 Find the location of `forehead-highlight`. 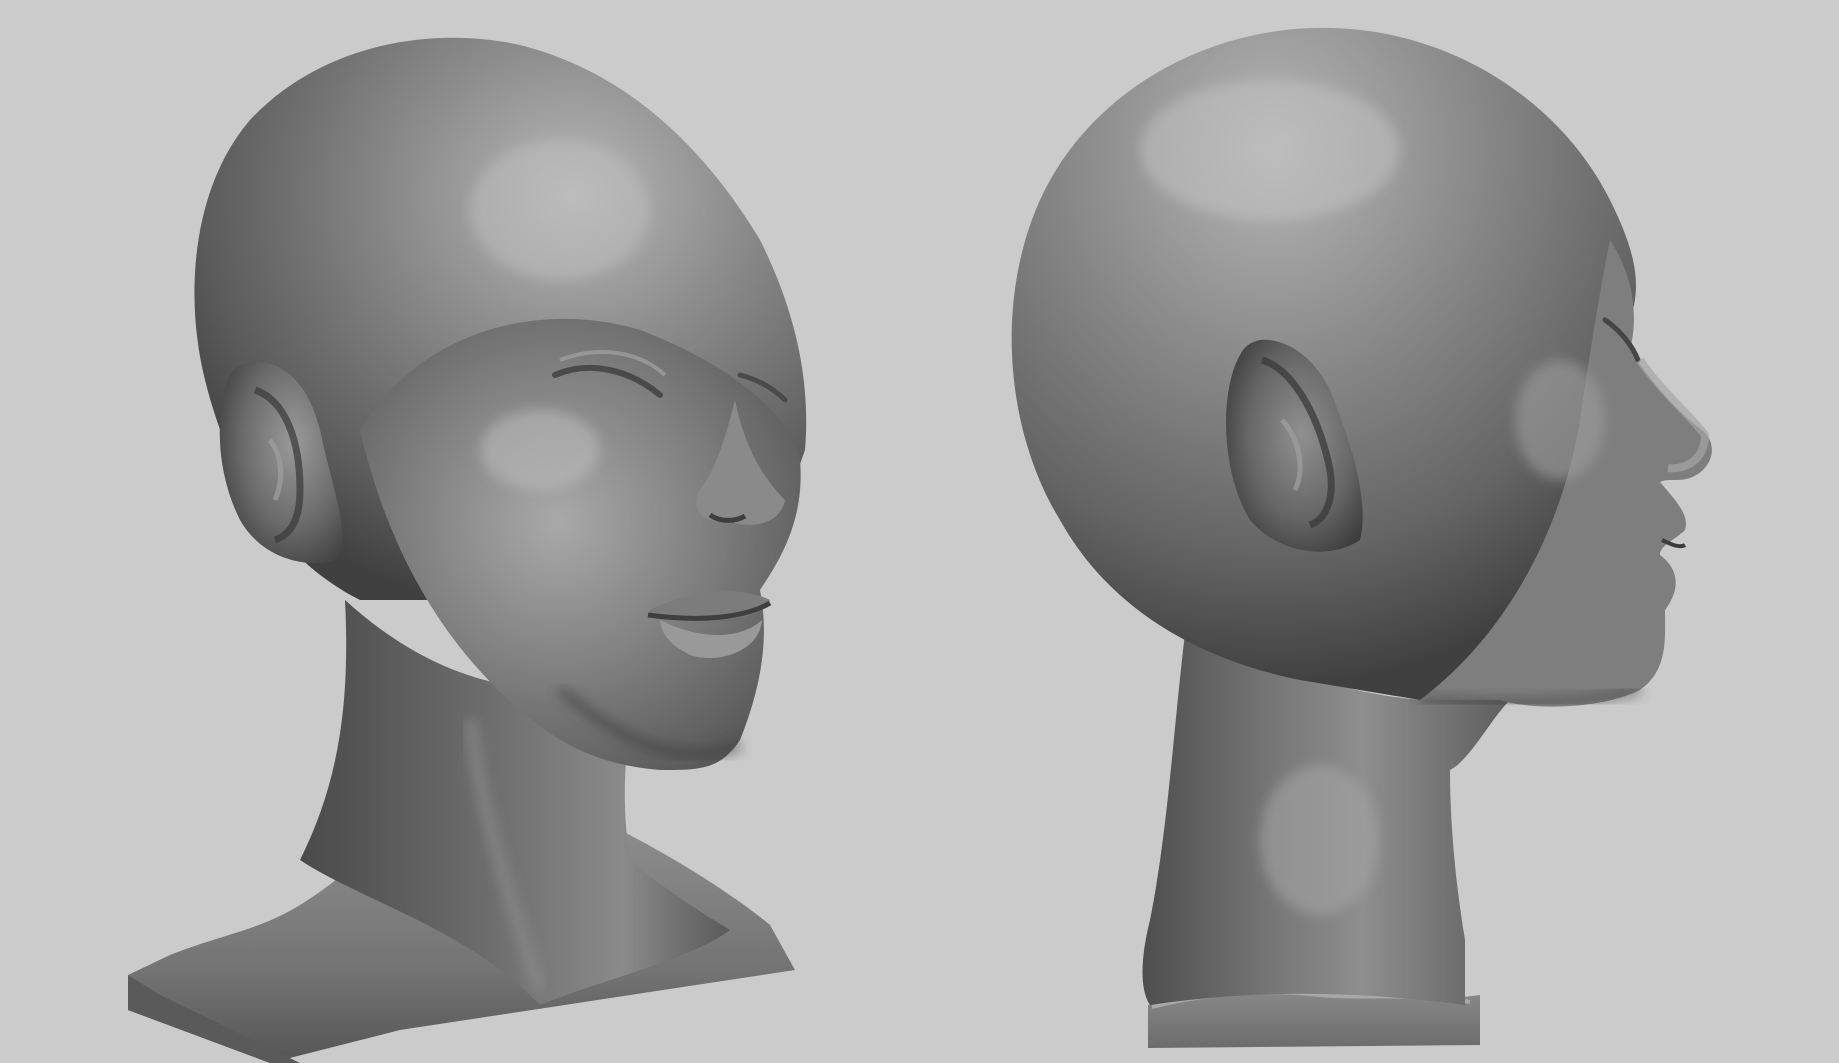

forehead-highlight is located at coordinates (560, 210).